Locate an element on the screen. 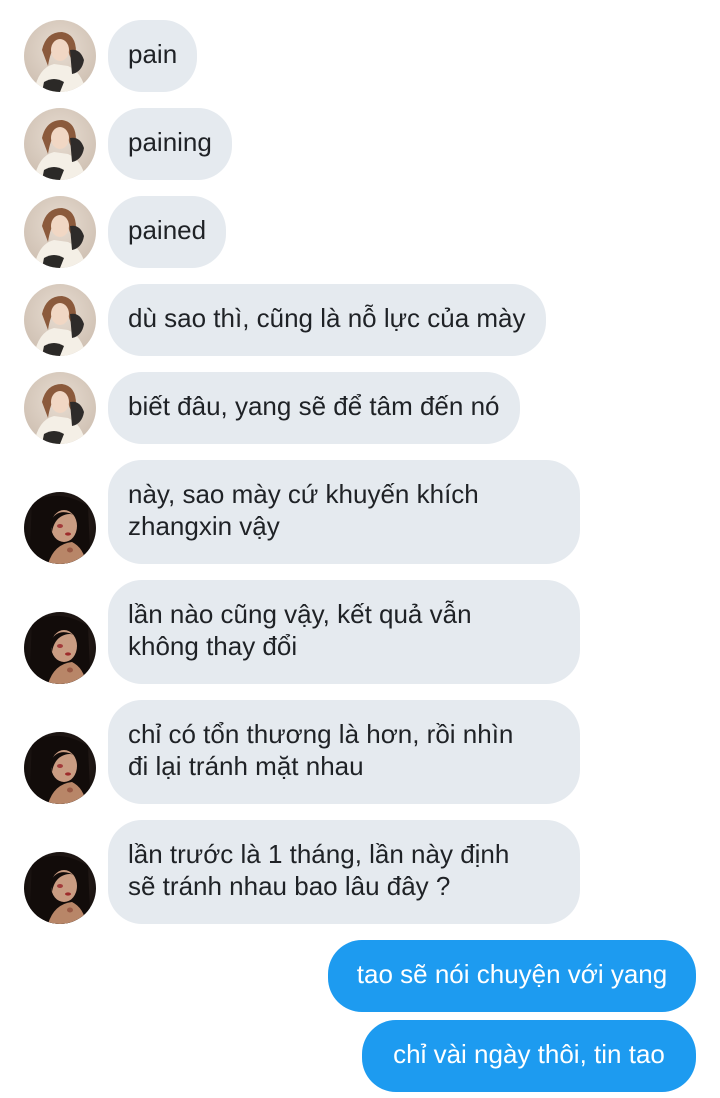  incoming-message-bubble: biết đâu, yang sẽ để tâm đến nó is located at coordinates (314, 408).